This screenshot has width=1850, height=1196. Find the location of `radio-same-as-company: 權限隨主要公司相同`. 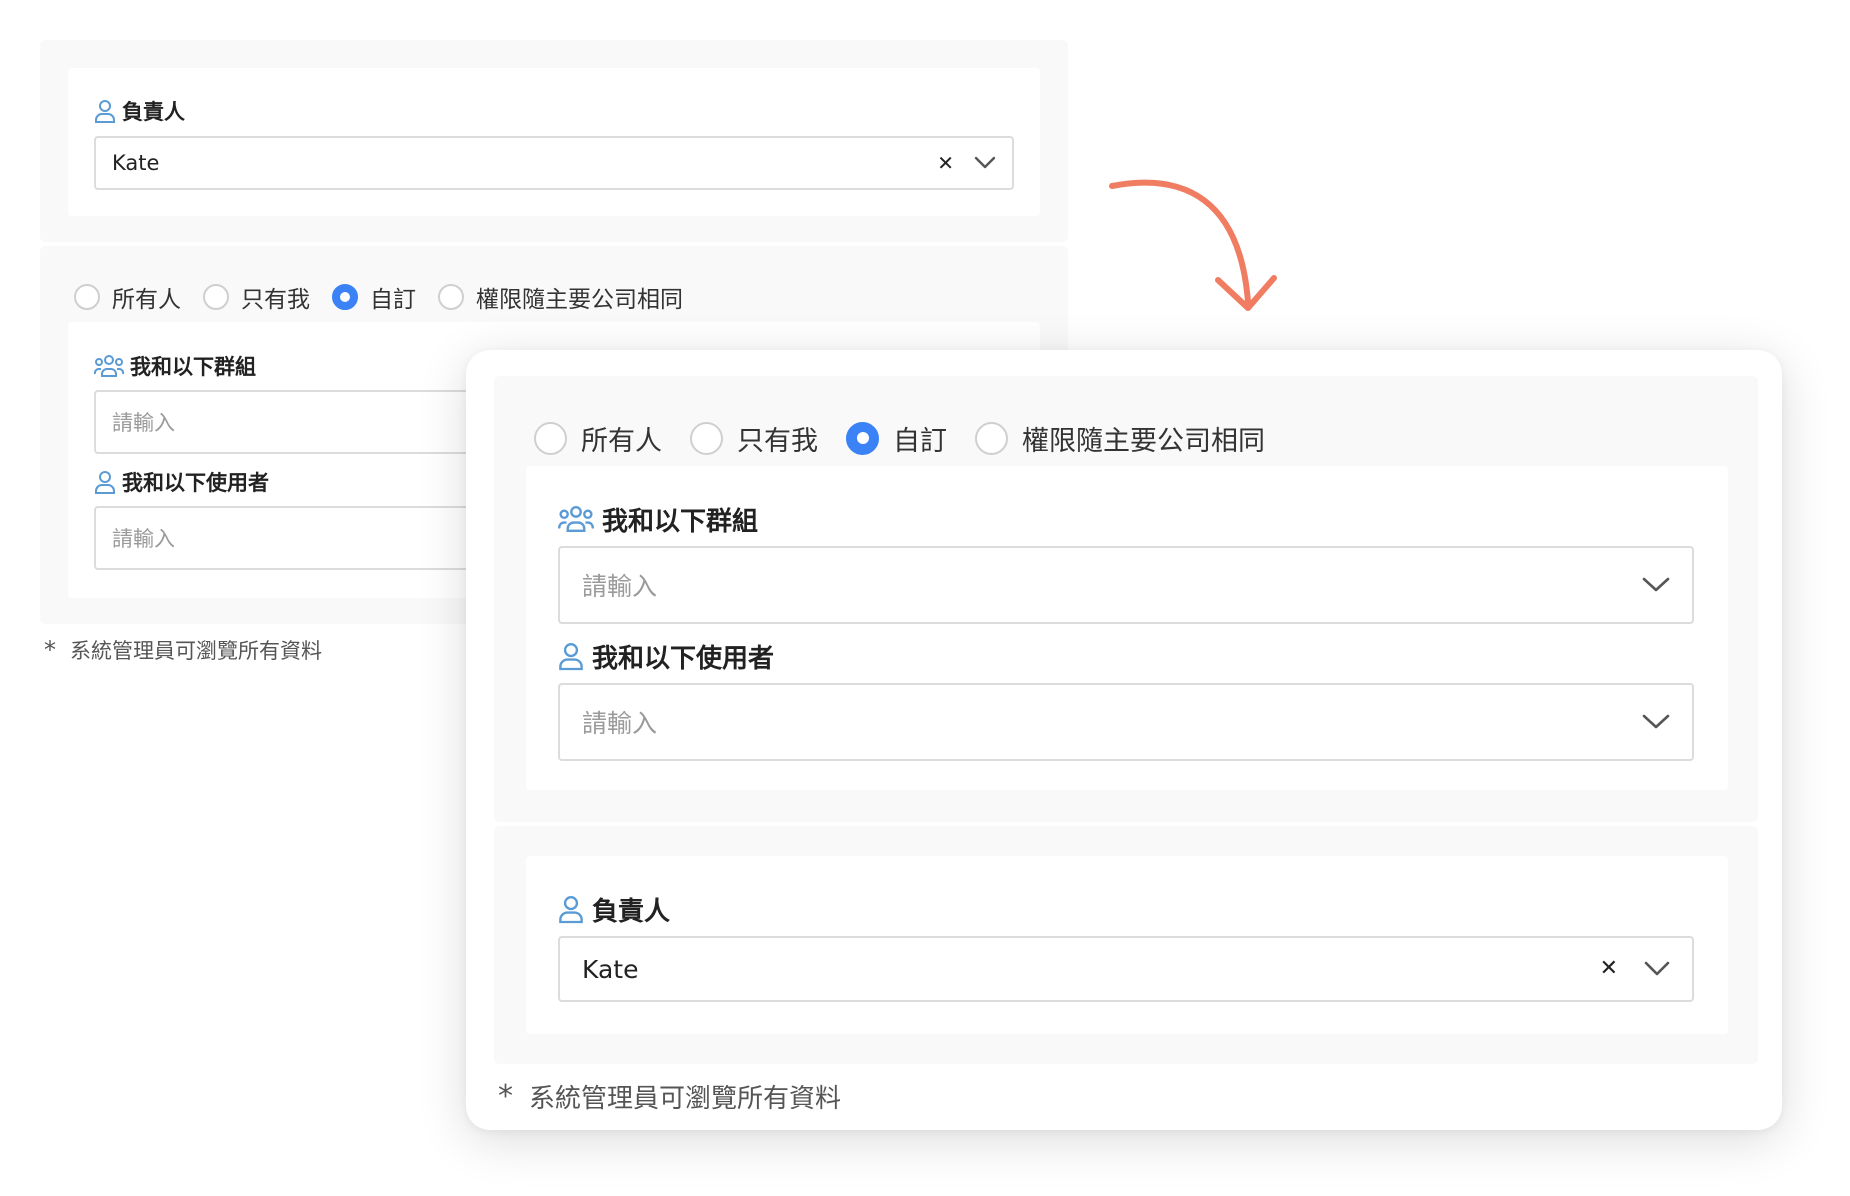

radio-same-as-company: 權限隨主要公司相同 is located at coordinates (1120, 438).